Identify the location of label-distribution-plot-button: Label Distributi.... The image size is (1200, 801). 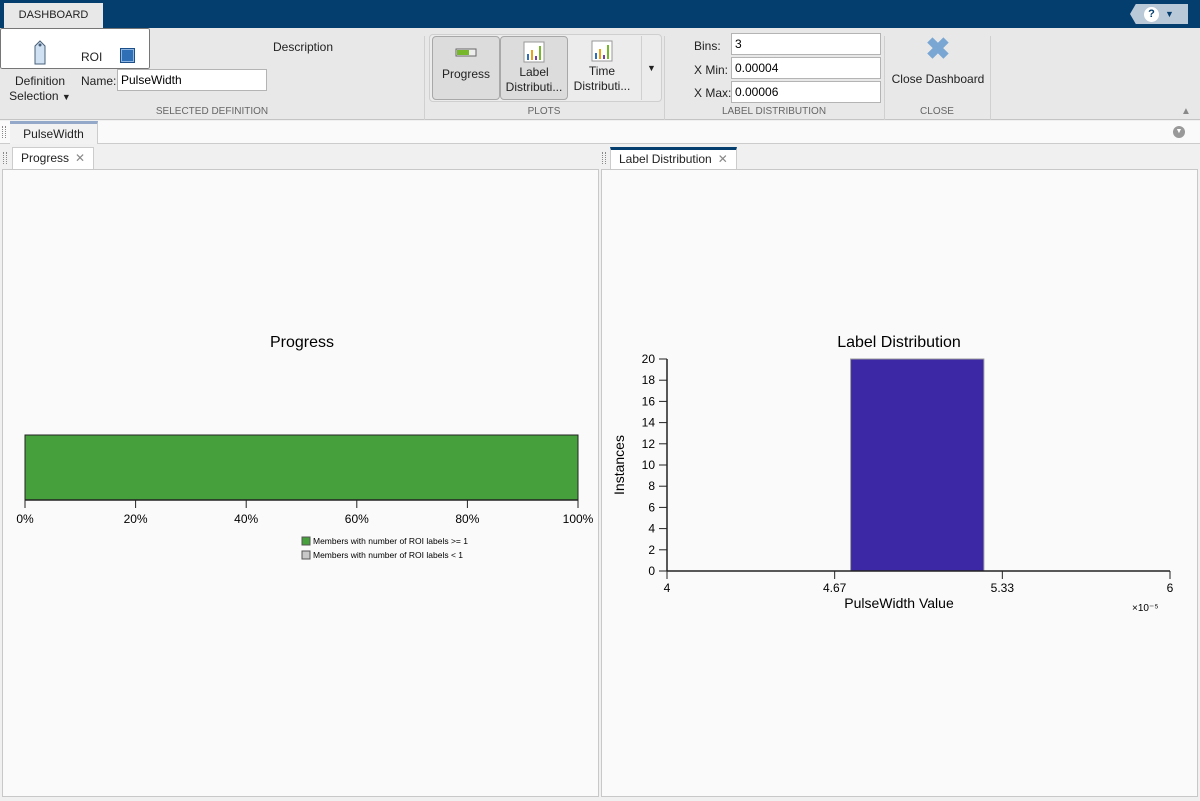
(534, 68).